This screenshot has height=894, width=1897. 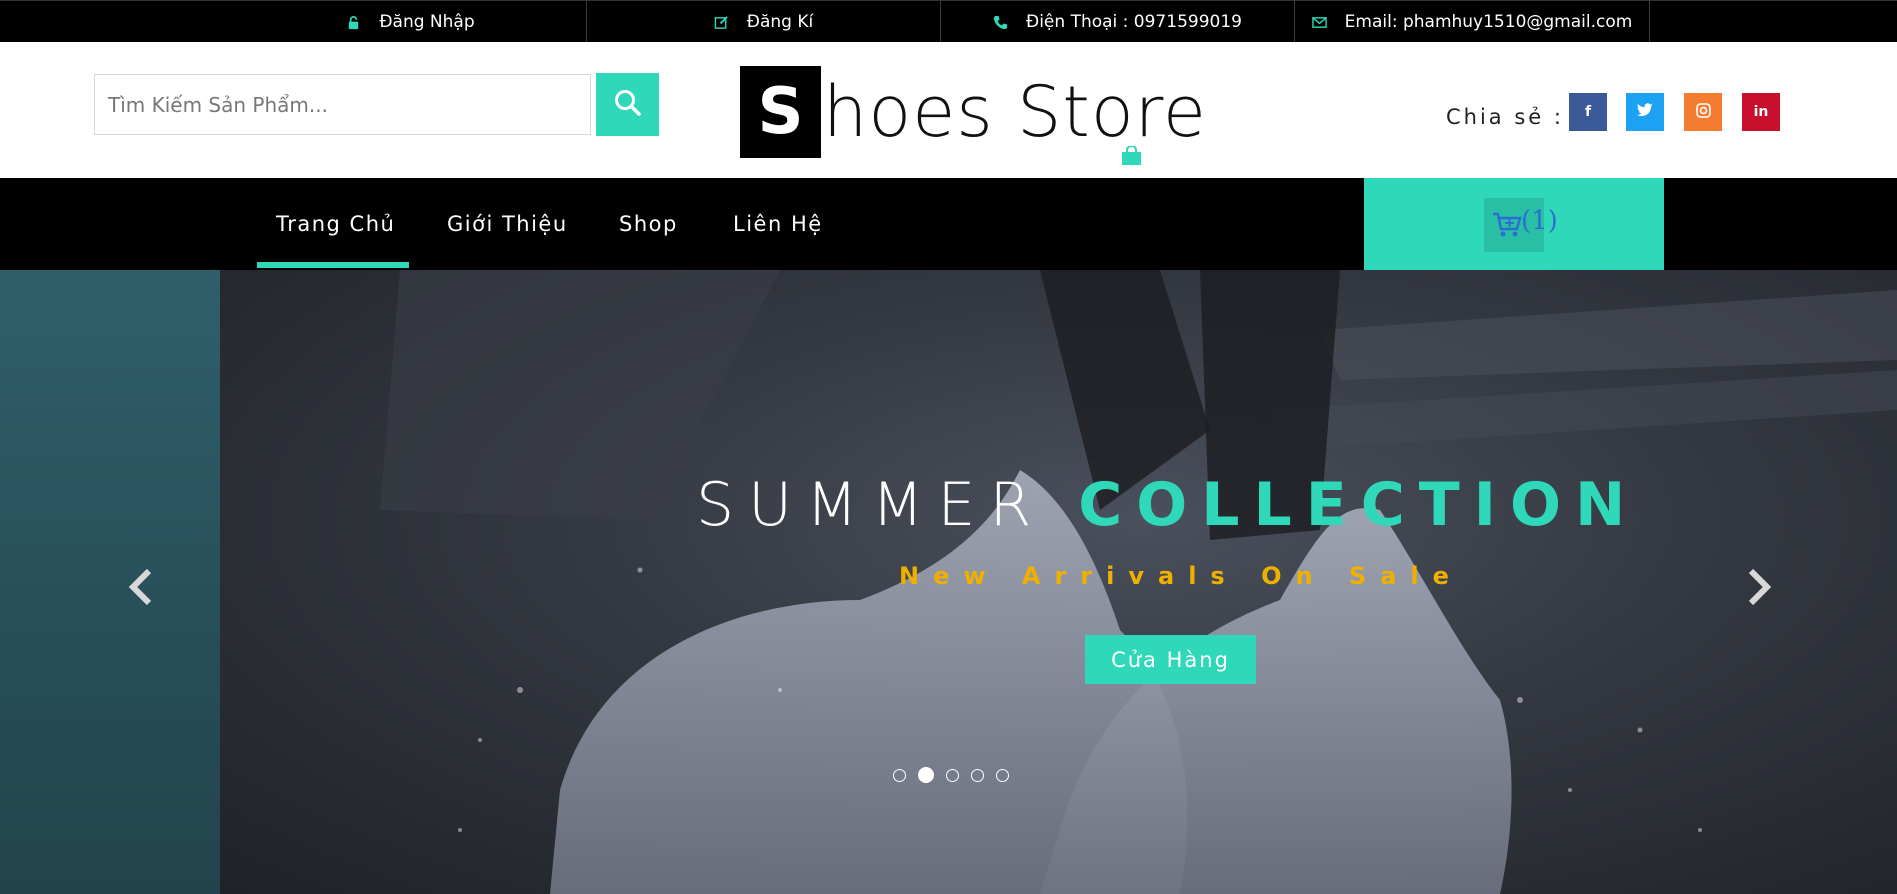 What do you see at coordinates (780, 111) in the screenshot?
I see `logo-letter: S` at bounding box center [780, 111].